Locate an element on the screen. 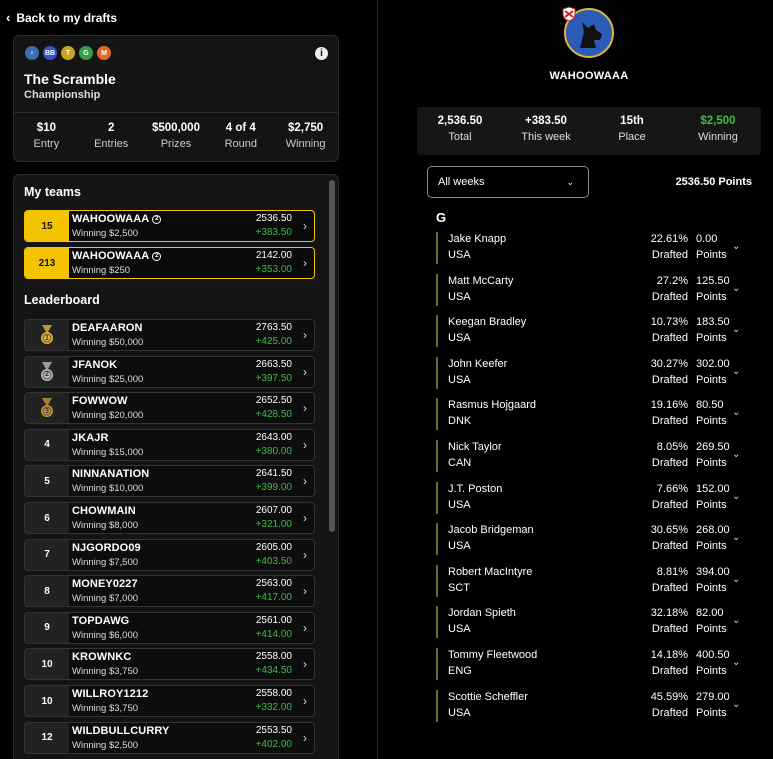  leaderboard-row: 4 JKAJR Winning $15,000 2643.00 +380.00 › is located at coordinates (169, 444).